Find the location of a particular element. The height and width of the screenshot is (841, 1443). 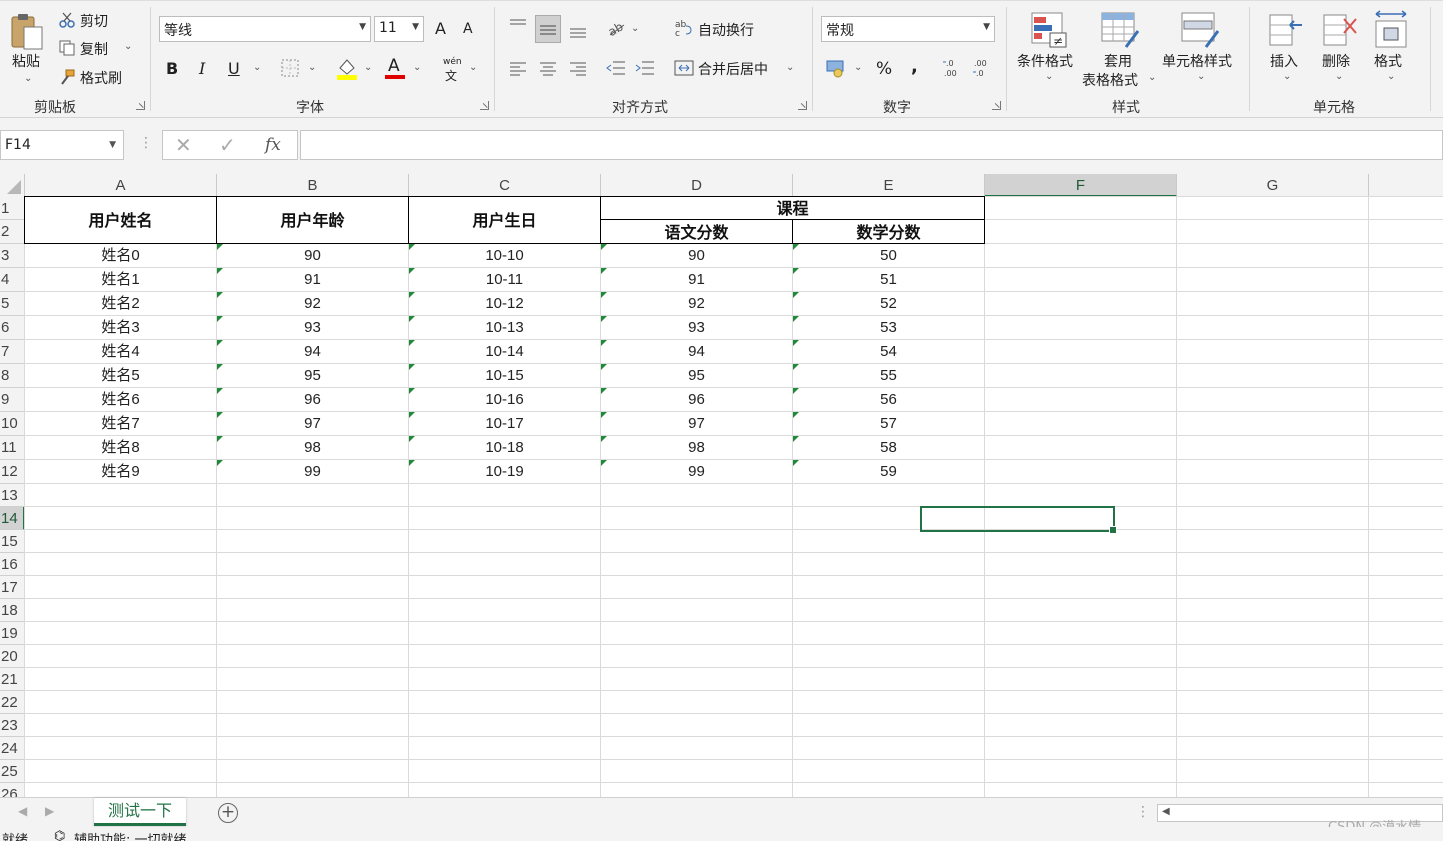

increase-decimal-icon: .0.00 is located at coordinates (953, 68).